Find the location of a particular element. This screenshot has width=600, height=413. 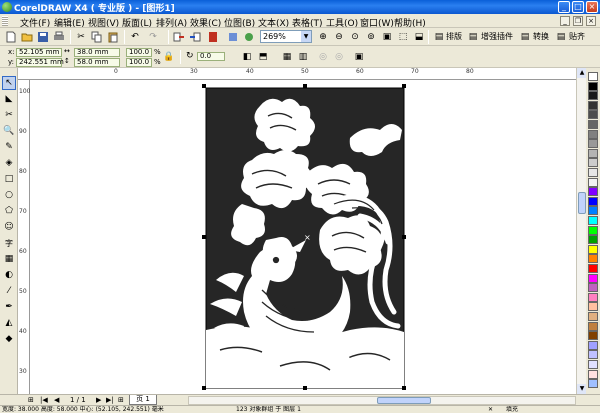

scale-x-field: 100.0 is located at coordinates (139, 52).